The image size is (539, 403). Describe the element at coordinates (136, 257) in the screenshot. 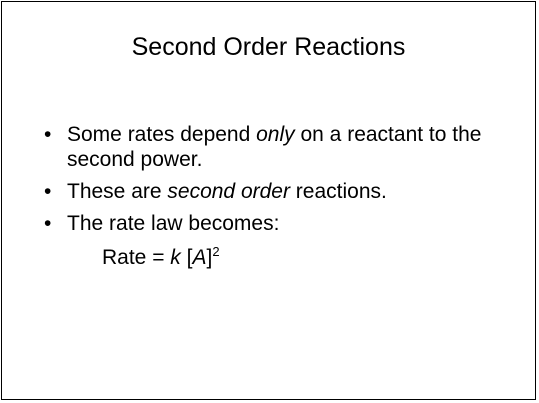

I see `formula-lhs: Rate =` at that location.